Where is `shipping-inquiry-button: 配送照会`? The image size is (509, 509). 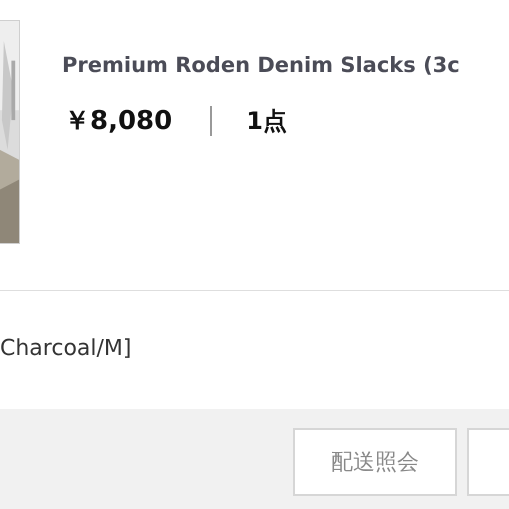
shipping-inquiry-button: 配送照会 is located at coordinates (375, 462).